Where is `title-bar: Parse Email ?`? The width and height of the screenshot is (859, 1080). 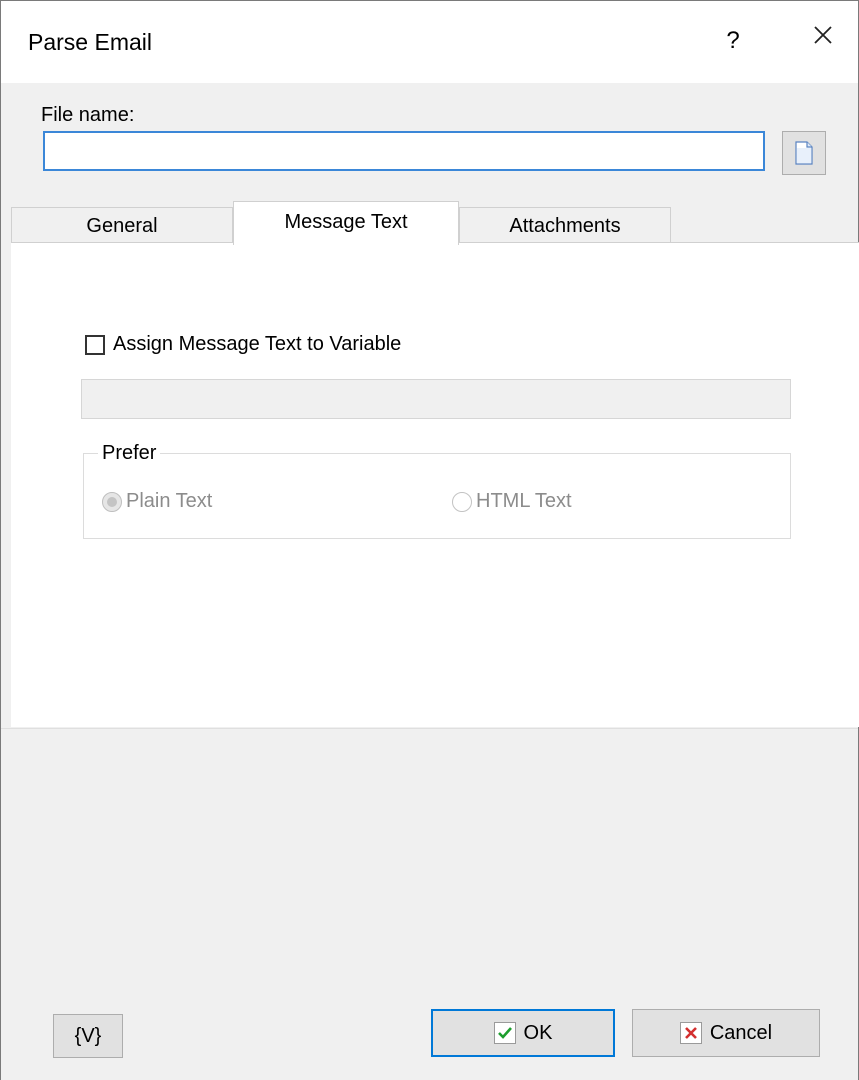 title-bar: Parse Email ? is located at coordinates (429, 42).